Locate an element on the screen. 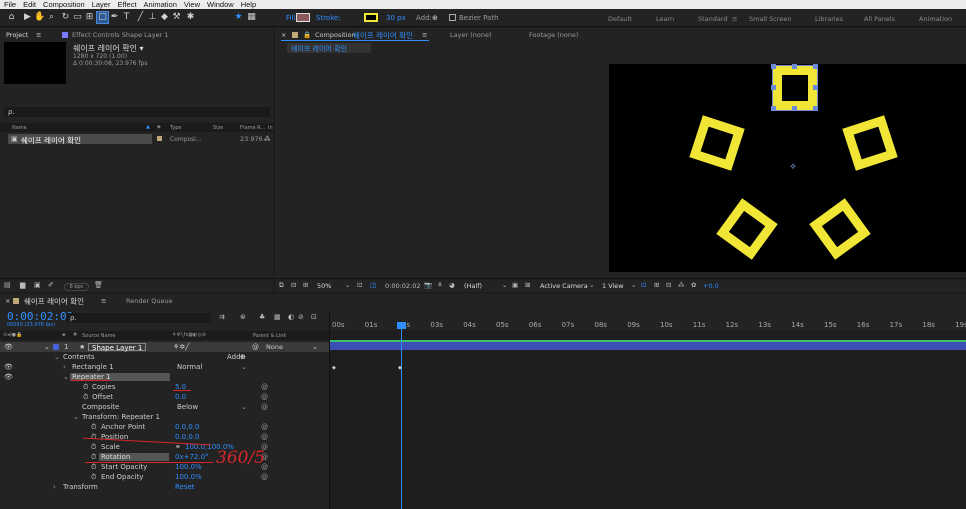 The height and width of the screenshot is (509, 966). effect-controls-tab: Effect Controls Shape Layer 1 is located at coordinates (120, 35).